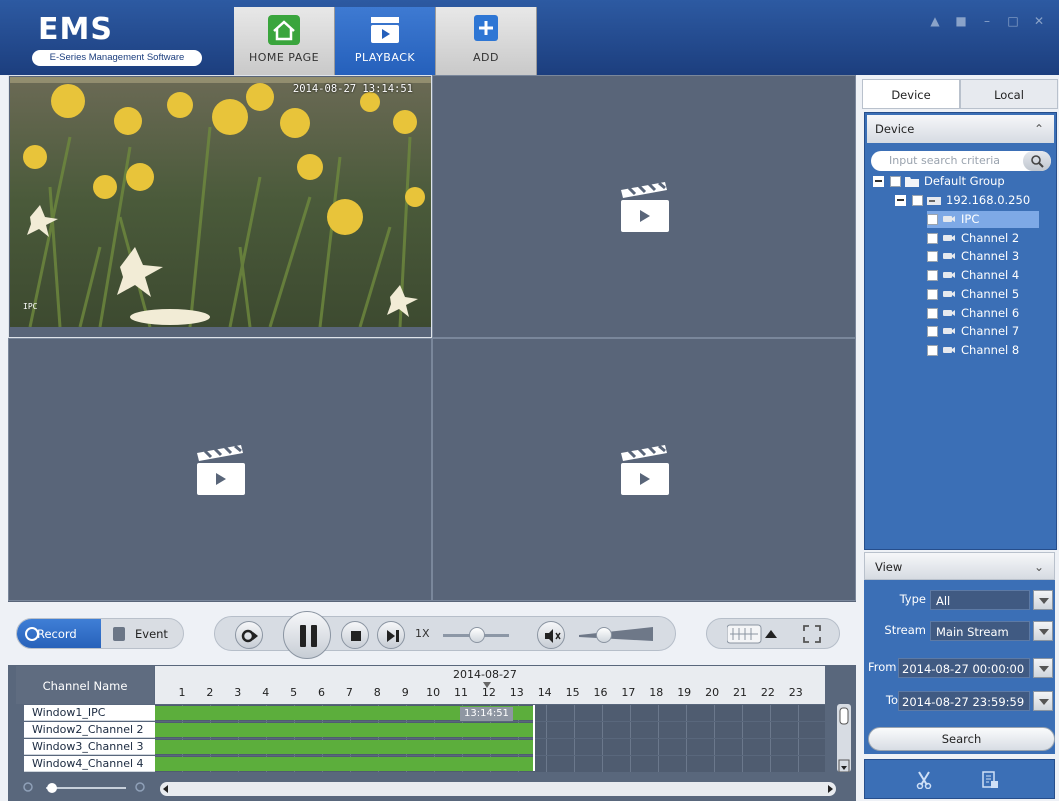  What do you see at coordinates (93, 764) in the screenshot?
I see `timeline-row-name: Window4_Channel 4` at bounding box center [93, 764].